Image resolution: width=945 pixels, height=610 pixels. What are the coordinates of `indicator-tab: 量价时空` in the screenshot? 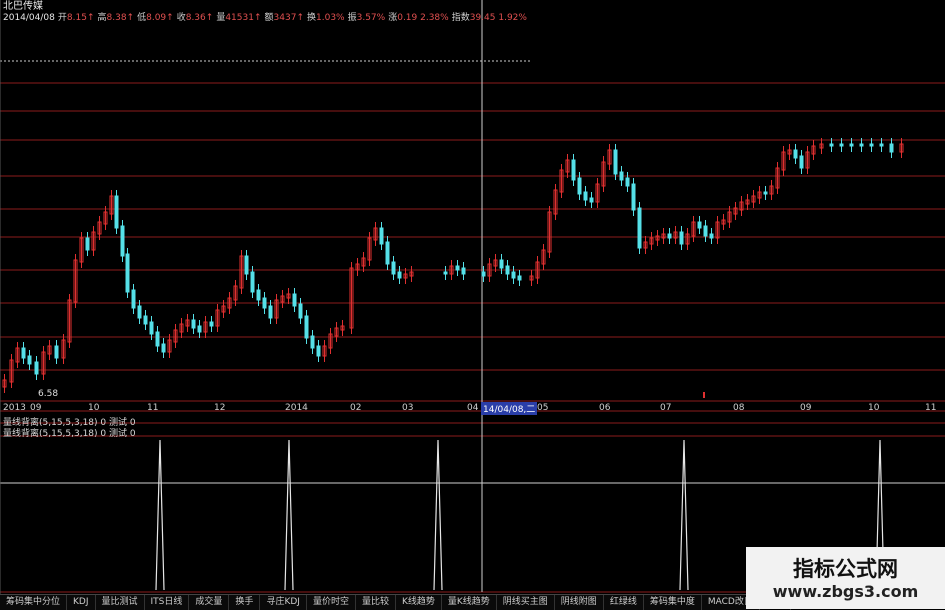 It's located at (331, 602).